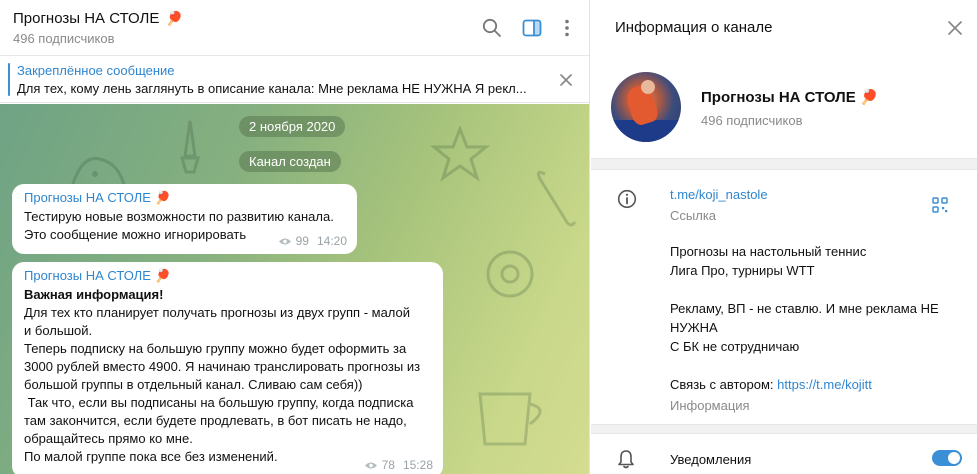 The height and width of the screenshot is (474, 977). I want to click on description-line: С БК не сотрудничаю, so click(735, 346).